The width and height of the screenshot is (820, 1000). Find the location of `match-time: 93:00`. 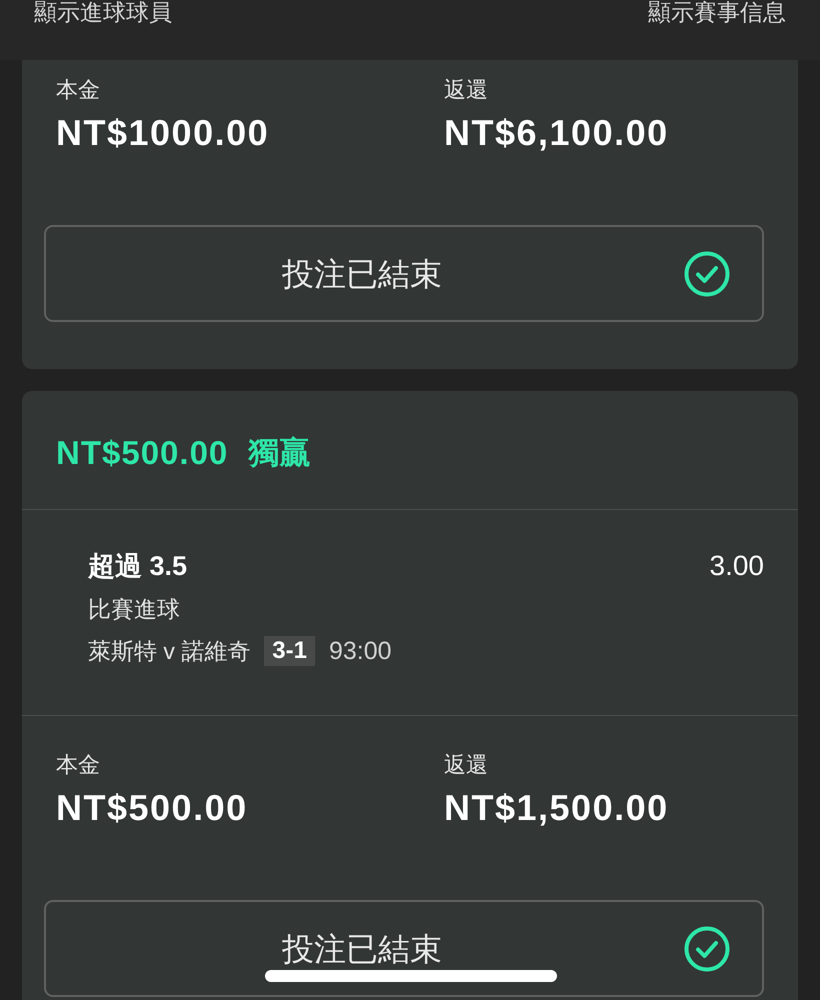

match-time: 93:00 is located at coordinates (360, 651).